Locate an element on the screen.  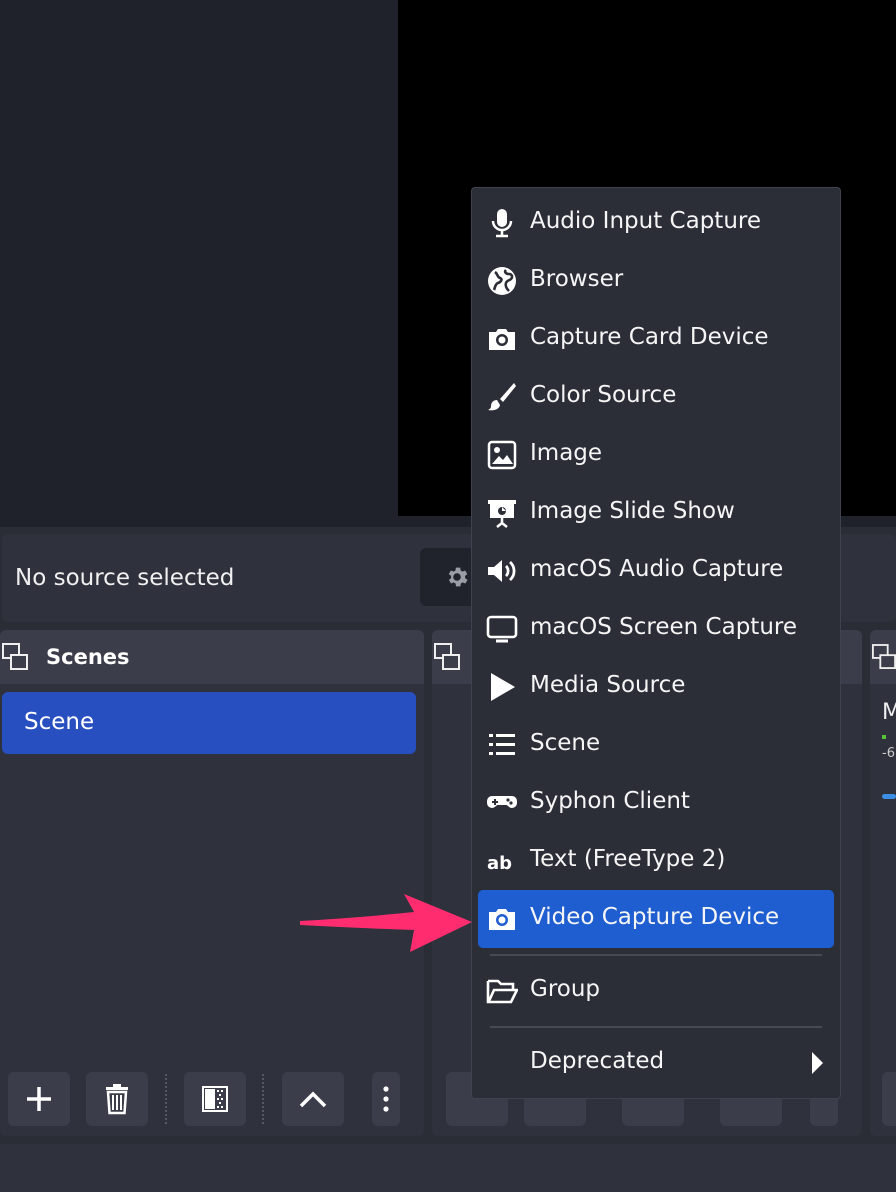
list-icon is located at coordinates (502, 745).